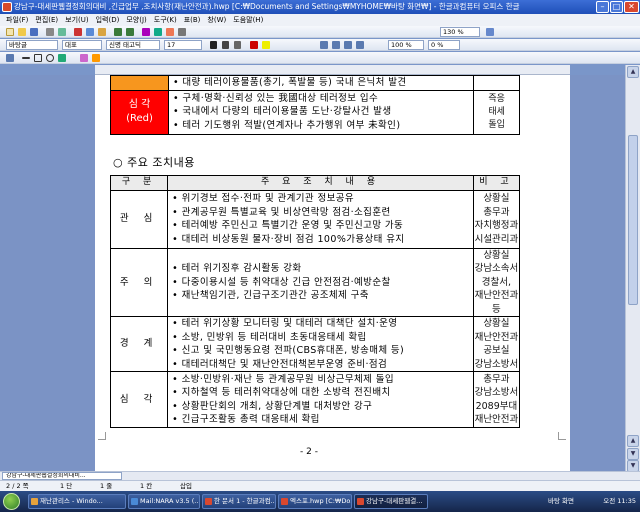  Describe the element at coordinates (213, 45) in the screenshot. I see `bold-icon` at that location.